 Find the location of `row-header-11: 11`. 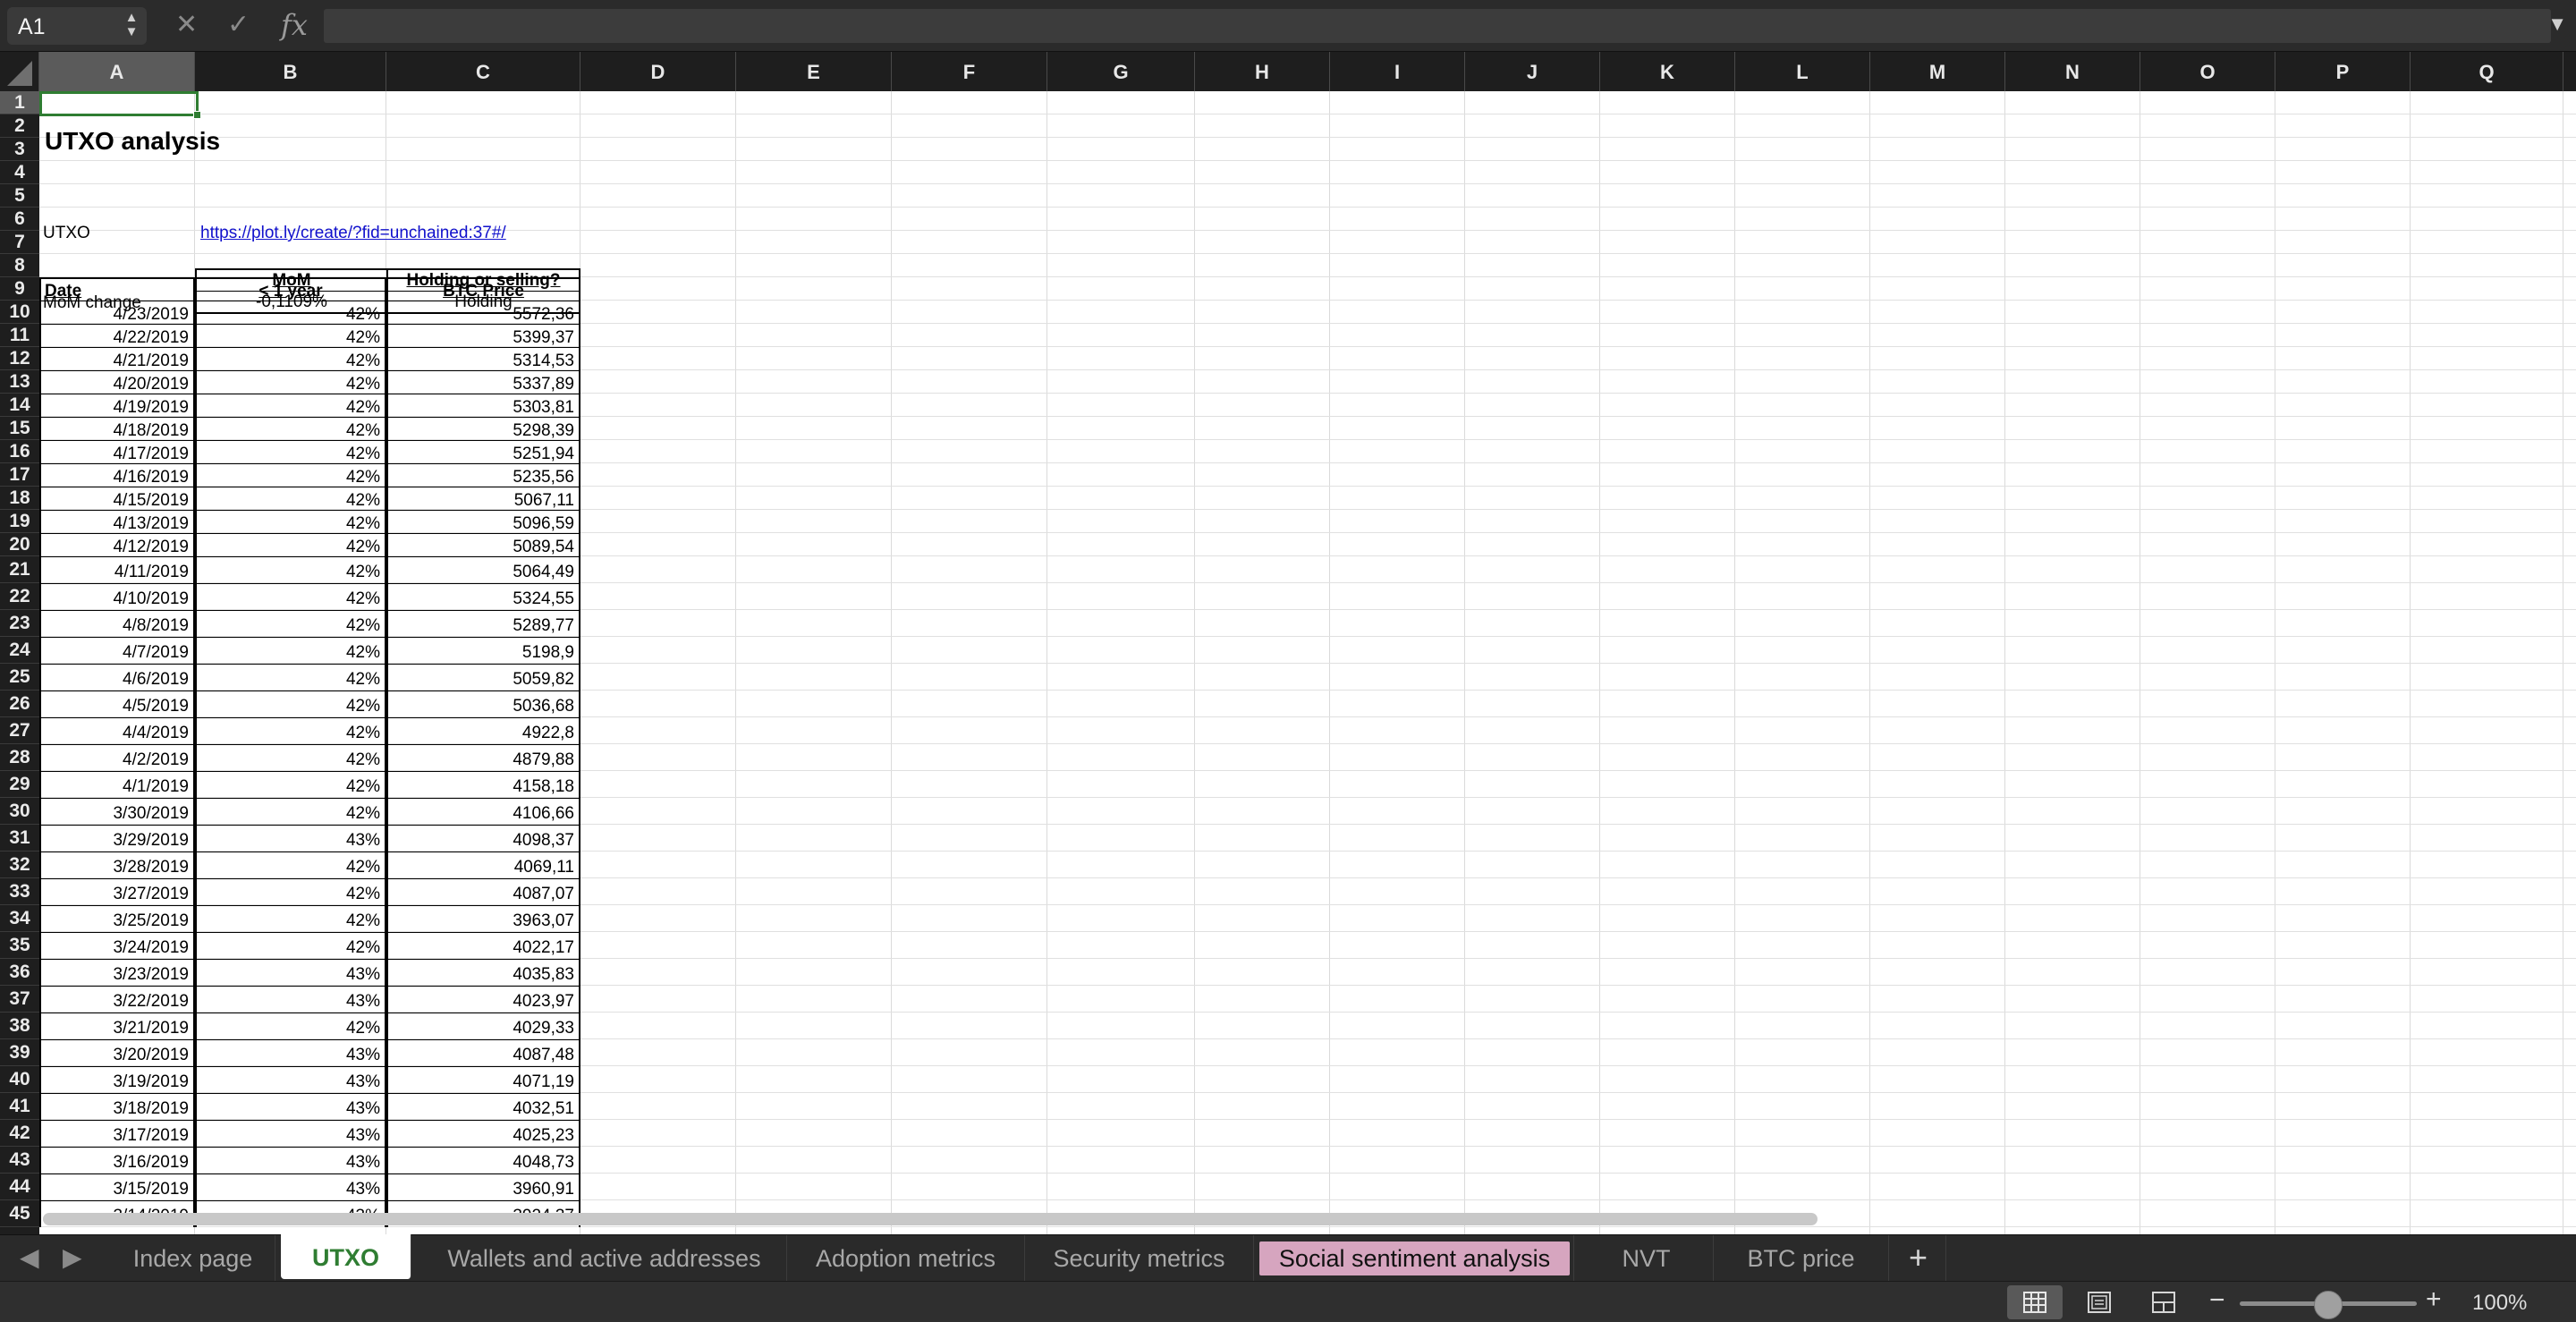

row-header-11: 11 is located at coordinates (19, 335).